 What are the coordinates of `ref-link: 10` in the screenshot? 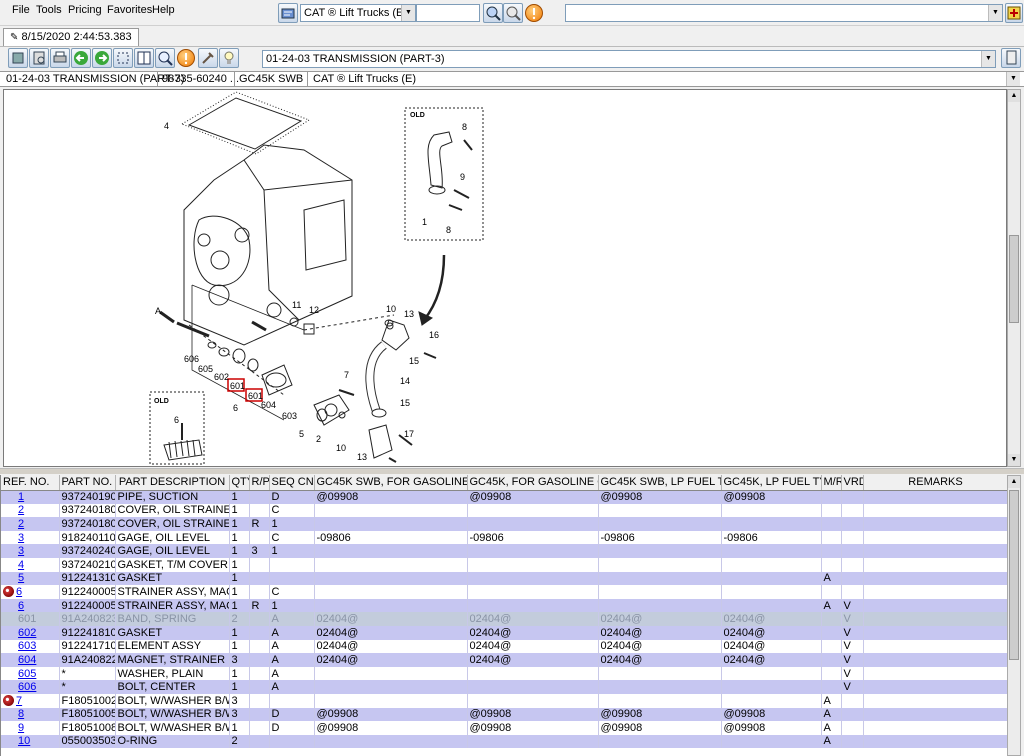 It's located at (24, 741).